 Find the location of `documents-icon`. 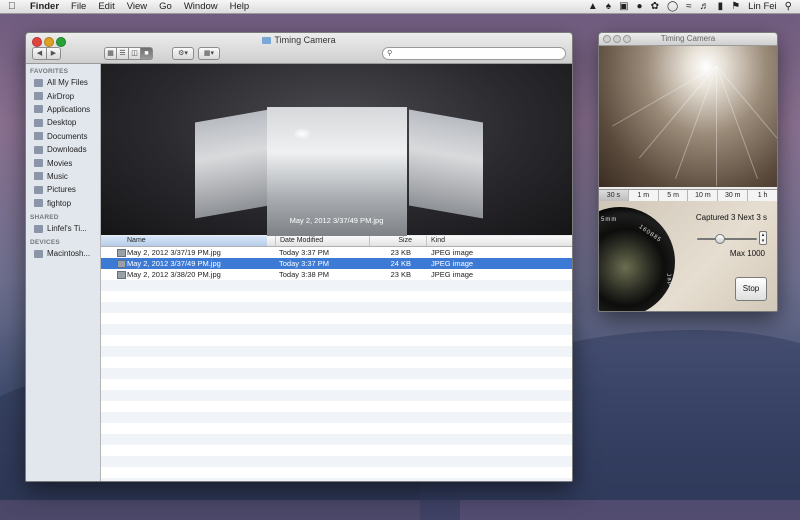

documents-icon is located at coordinates (38, 136).